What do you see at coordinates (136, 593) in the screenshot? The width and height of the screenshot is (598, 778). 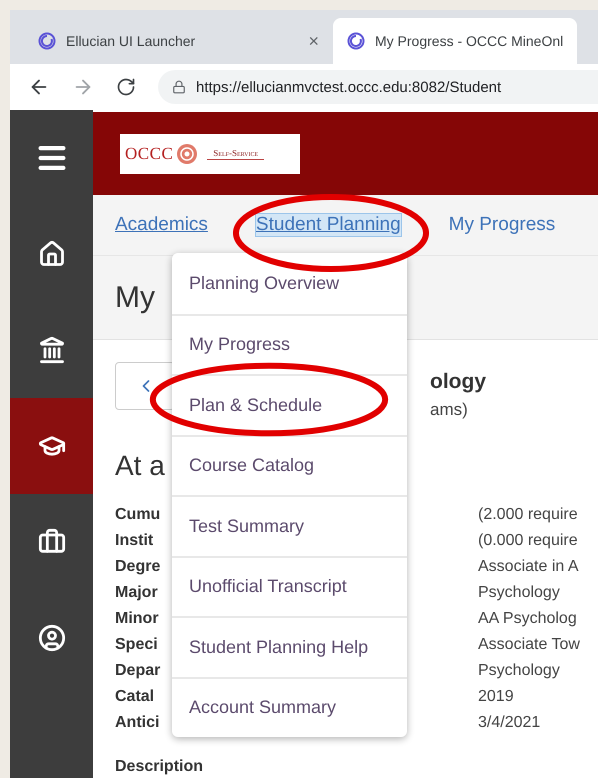 I see `detail-label: Major` at bounding box center [136, 593].